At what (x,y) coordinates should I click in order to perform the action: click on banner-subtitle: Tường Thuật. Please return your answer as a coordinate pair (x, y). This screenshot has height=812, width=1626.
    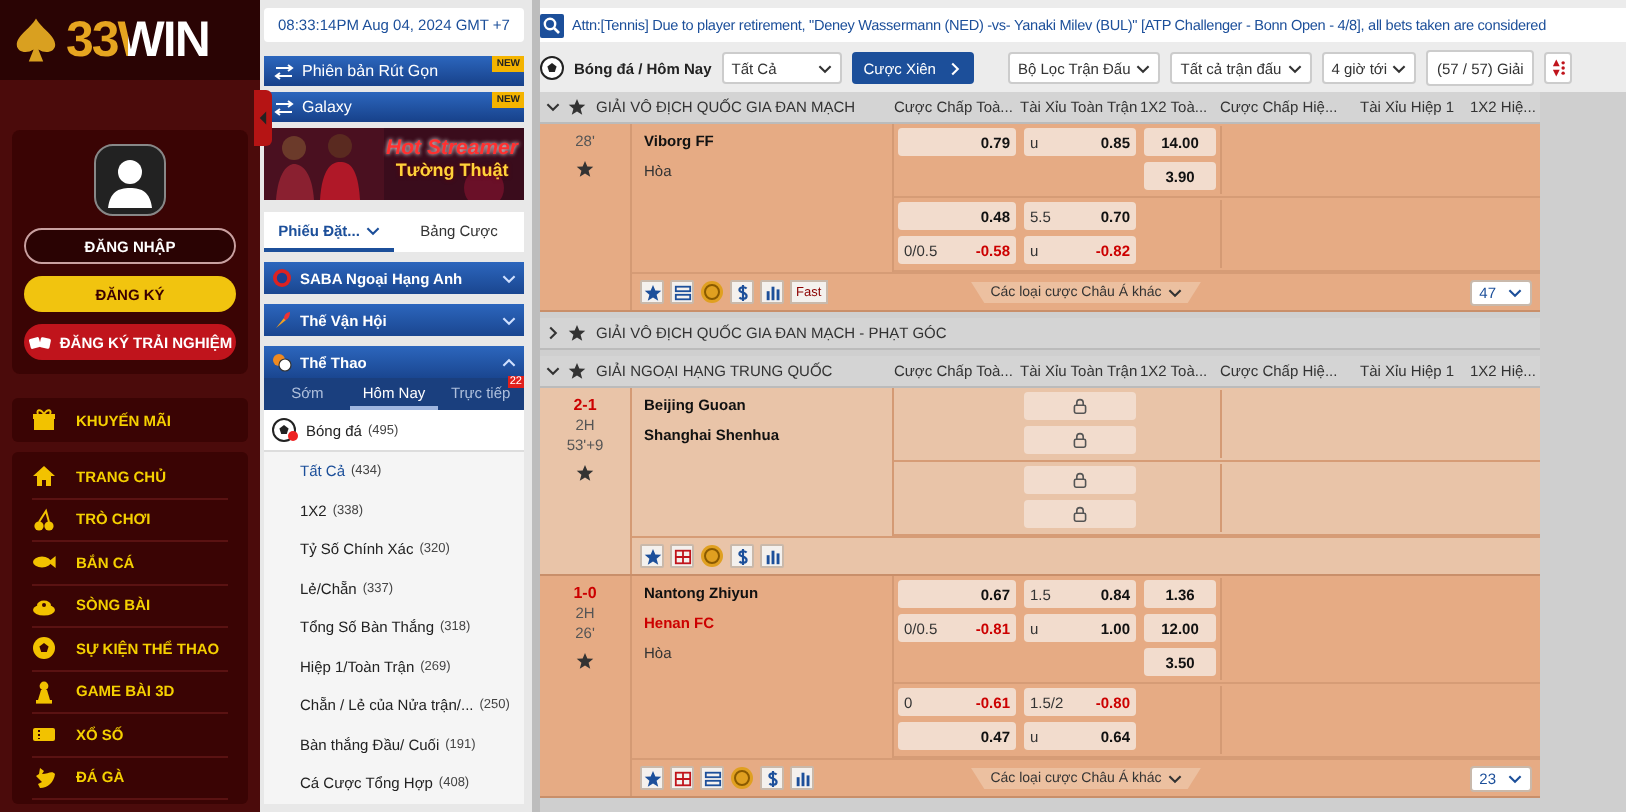
    Looking at the image, I should click on (452, 170).